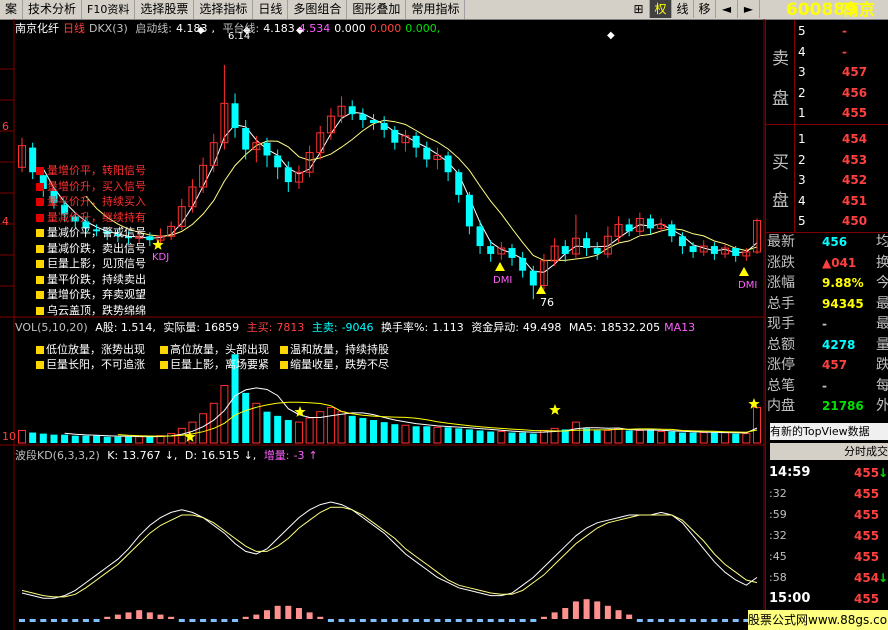 Image resolution: width=888 pixels, height=630 pixels. Describe the element at coordinates (109, 9) in the screenshot. I see `menu-f10: F10资料` at that location.